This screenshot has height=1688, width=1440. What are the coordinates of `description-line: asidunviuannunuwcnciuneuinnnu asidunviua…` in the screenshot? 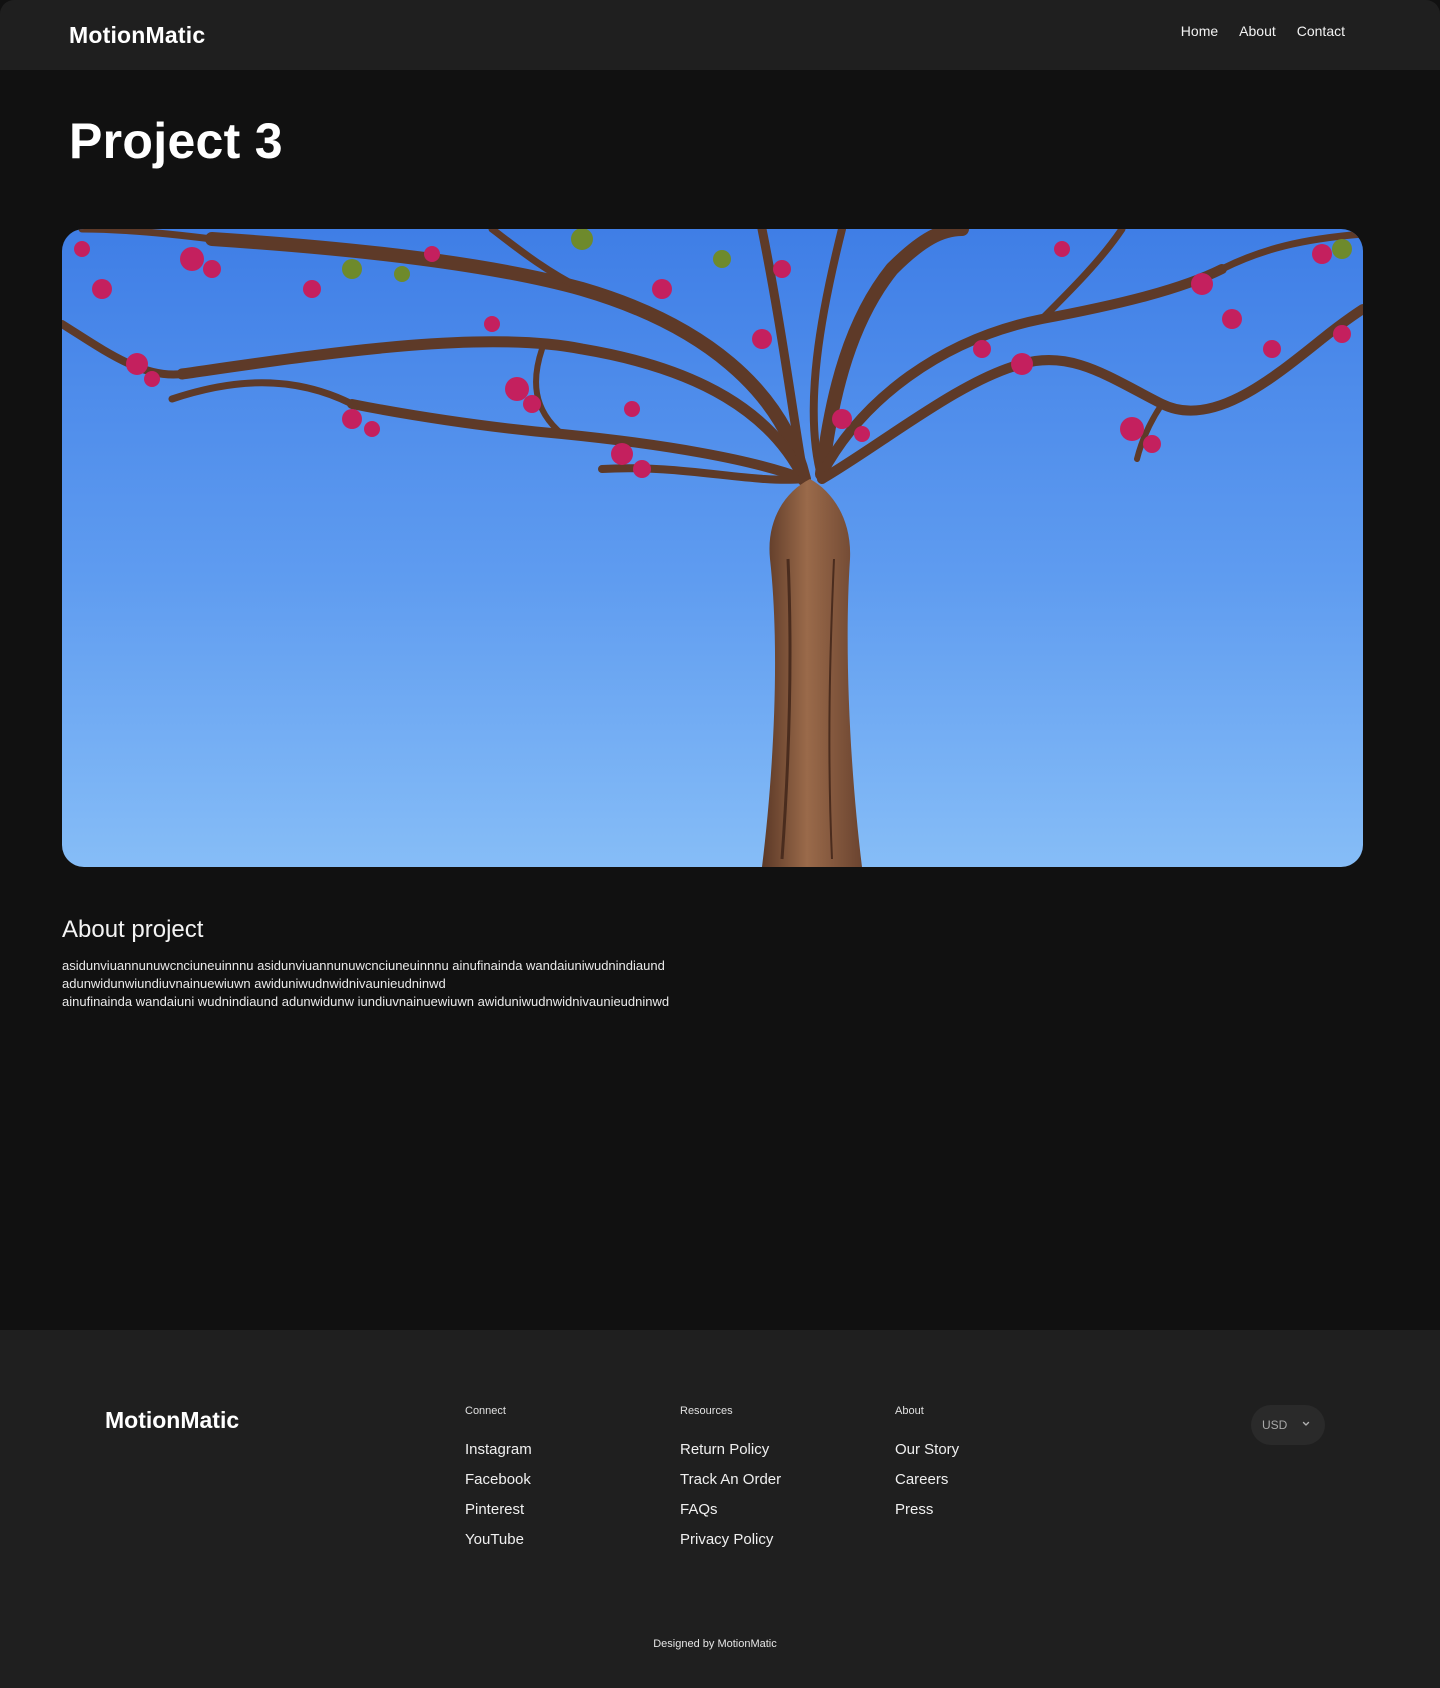 It's located at (363, 965).